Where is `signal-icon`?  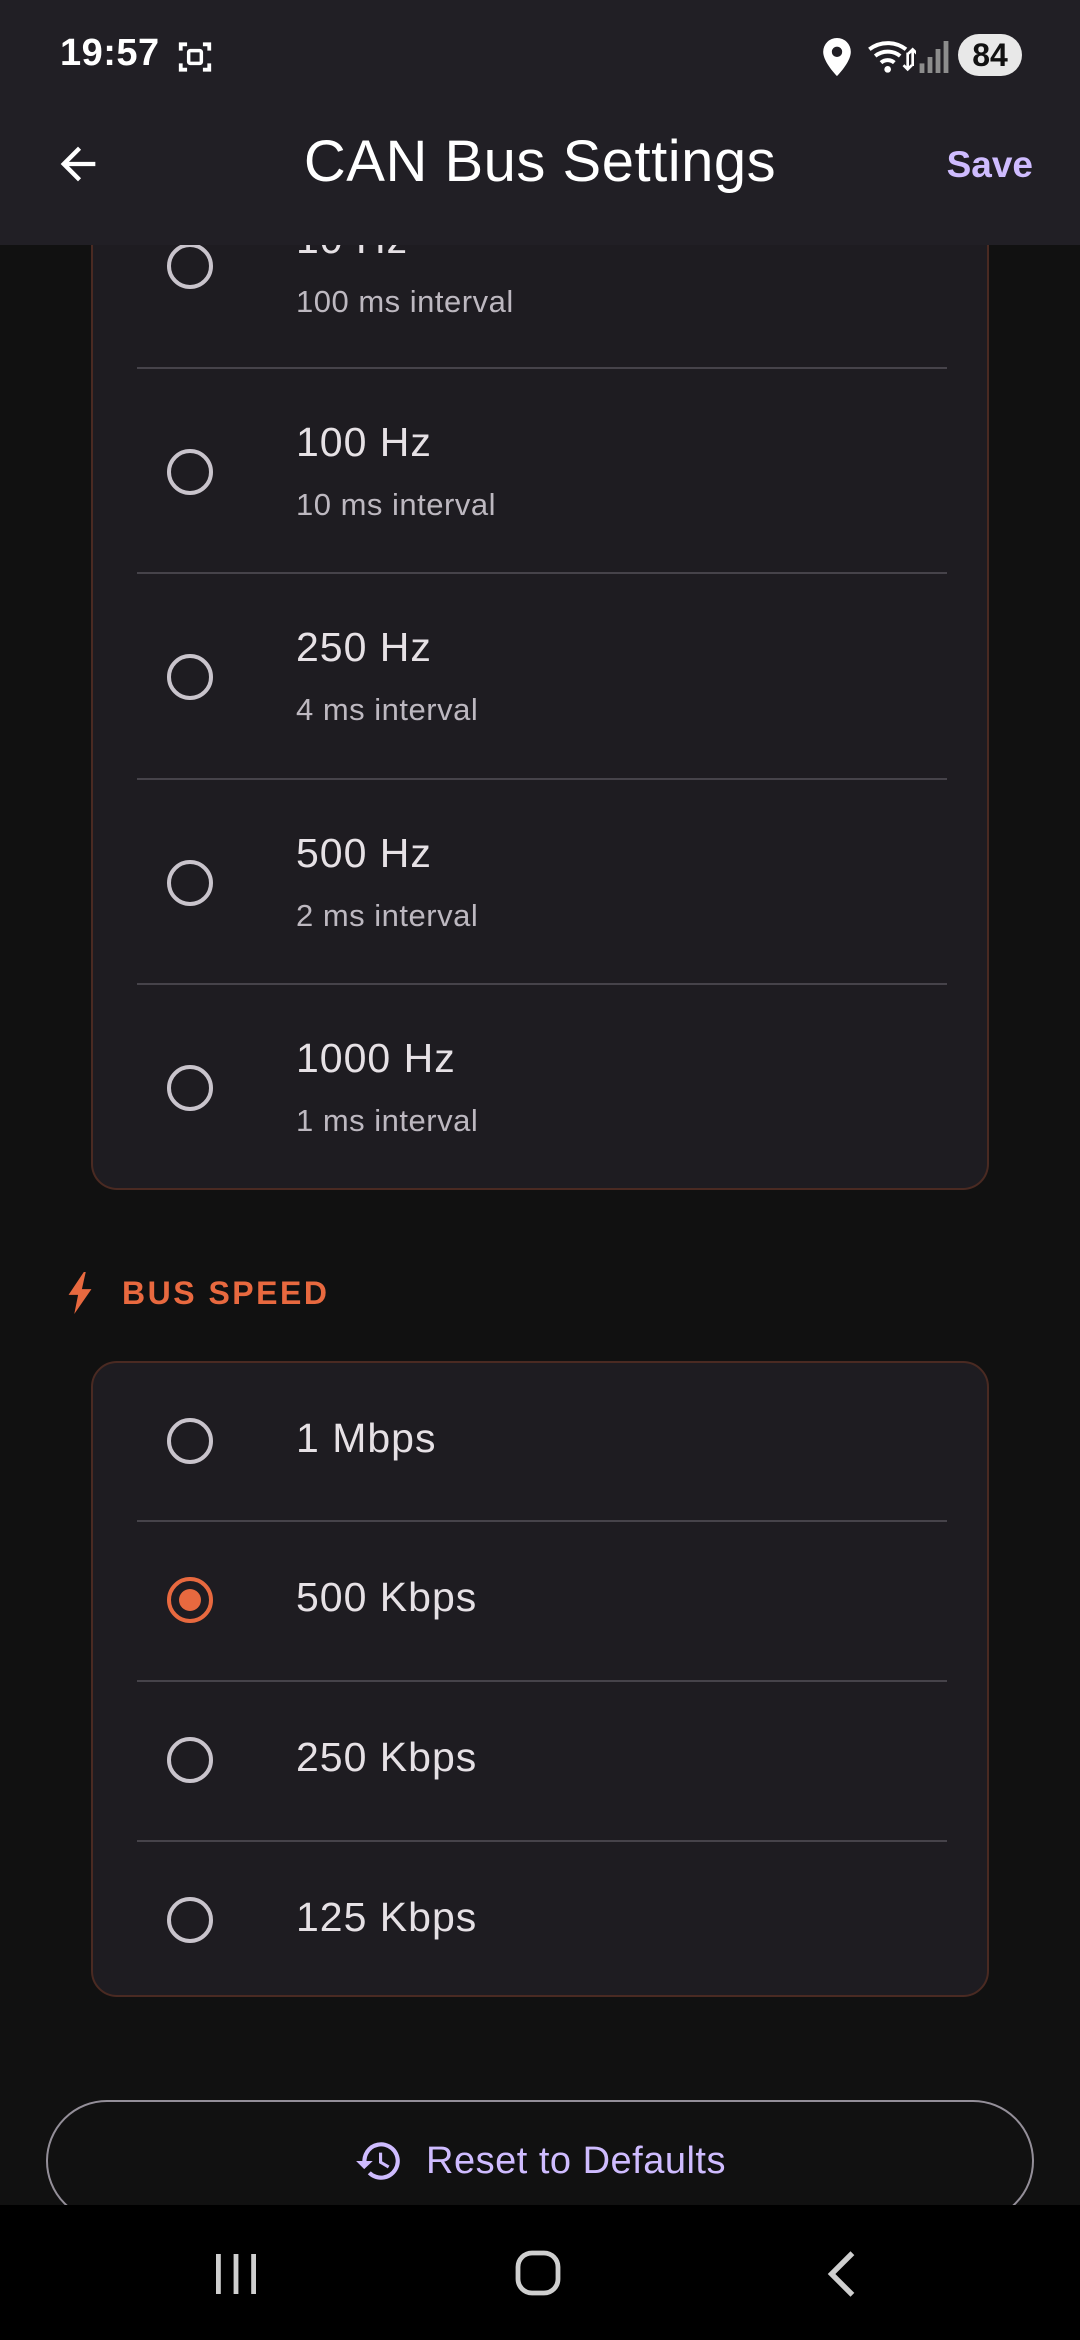
signal-icon is located at coordinates (934, 57).